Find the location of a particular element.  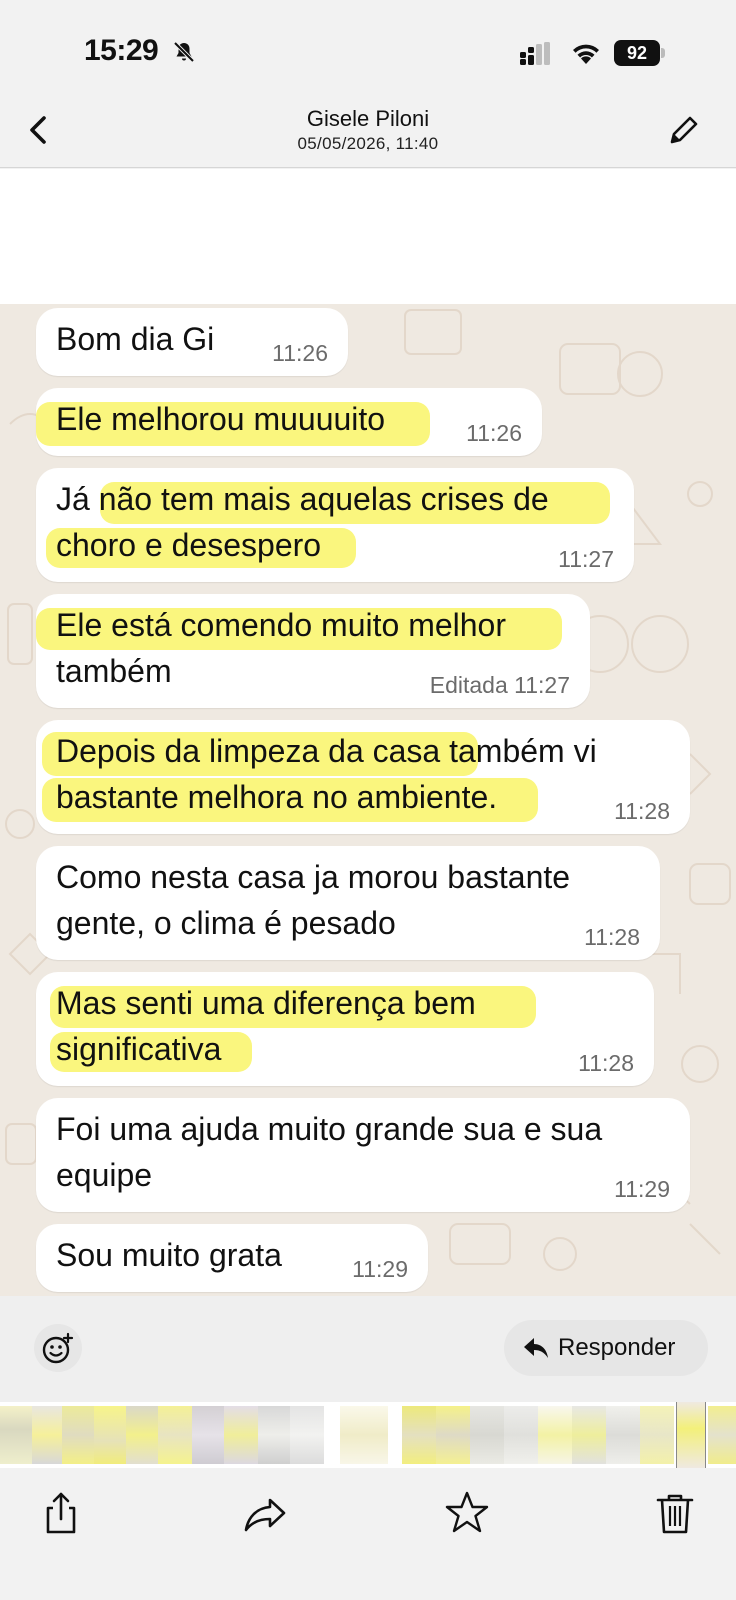

action-bar: Responder is located at coordinates (368, 1349).